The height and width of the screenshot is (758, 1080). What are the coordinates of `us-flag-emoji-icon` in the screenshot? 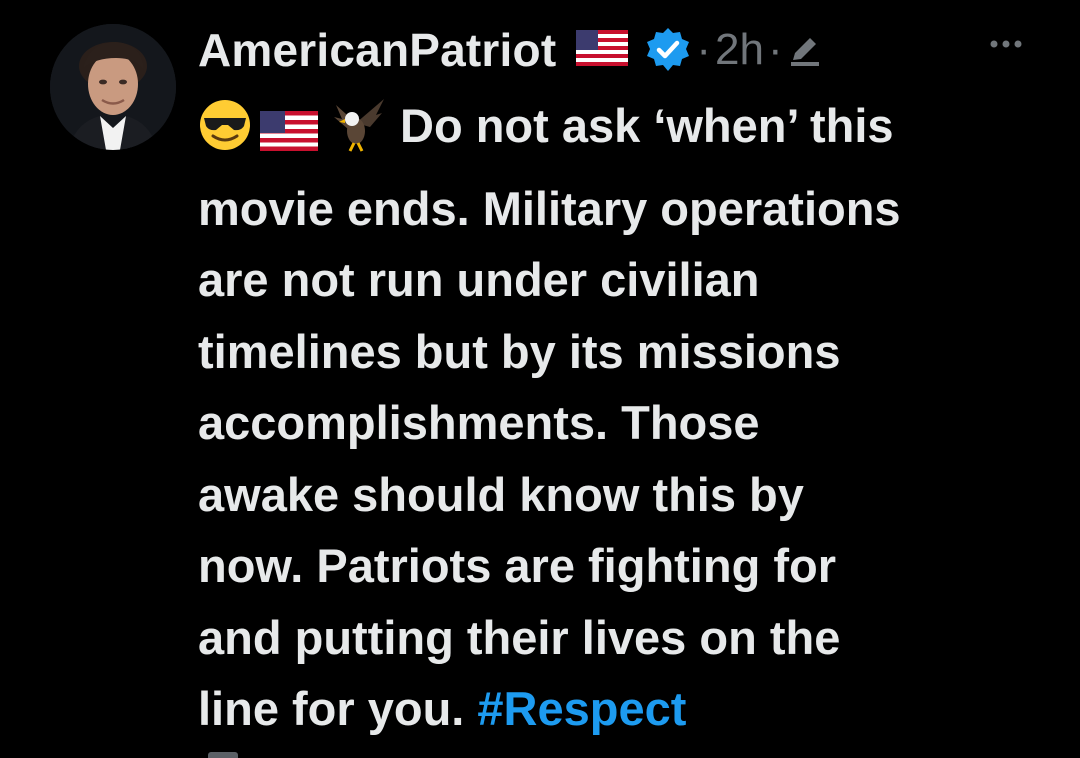 It's located at (289, 135).